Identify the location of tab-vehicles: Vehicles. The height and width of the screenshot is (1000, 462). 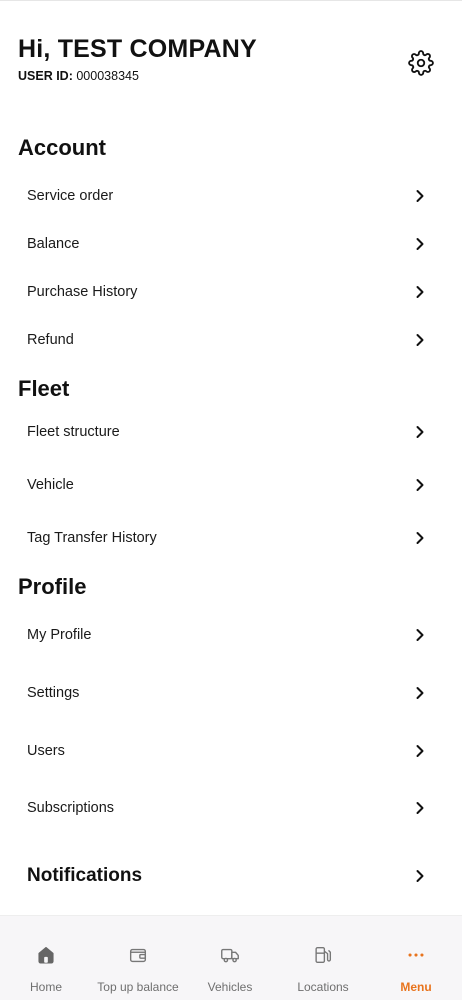
(230, 958).